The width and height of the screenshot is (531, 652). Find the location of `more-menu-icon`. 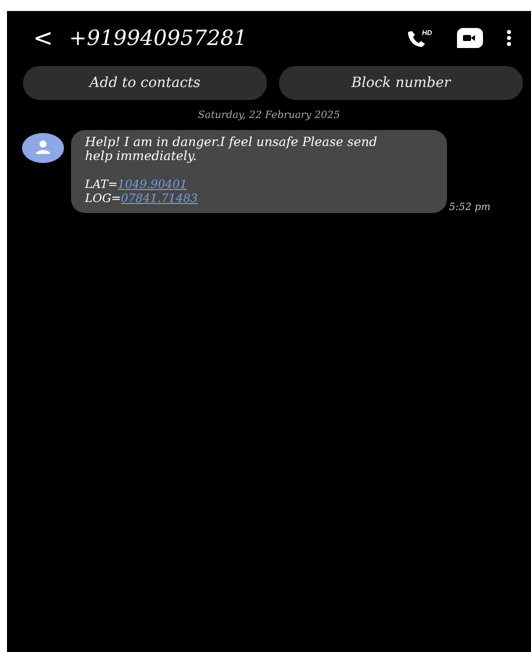

more-menu-icon is located at coordinates (509, 38).